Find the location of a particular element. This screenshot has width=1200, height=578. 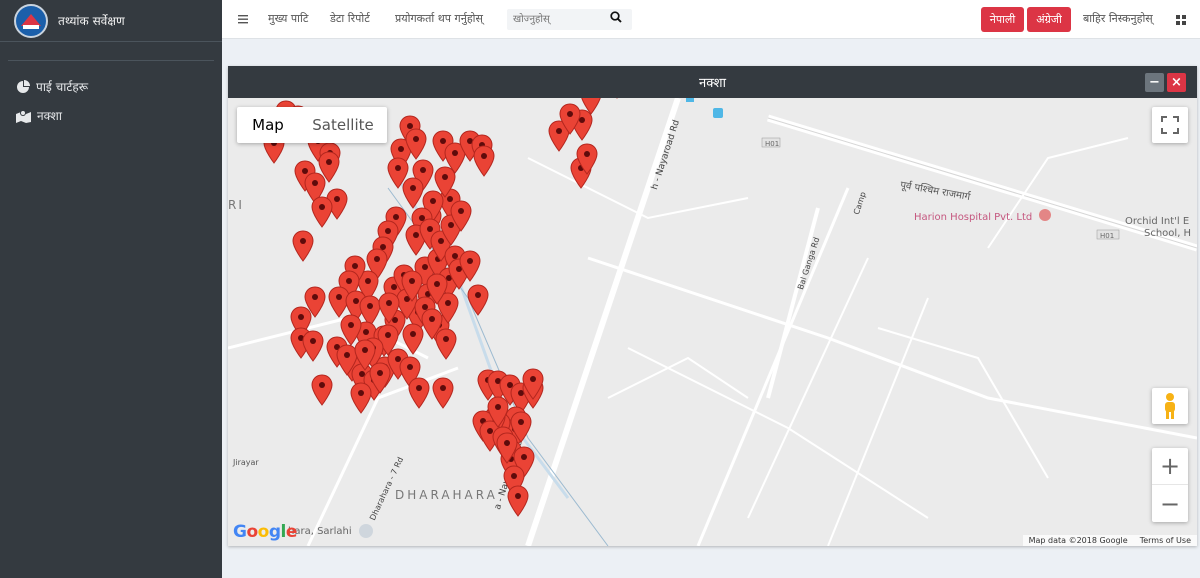

sidebar-item-pie-charts: पाई चार्टहरू is located at coordinates (52, 86).